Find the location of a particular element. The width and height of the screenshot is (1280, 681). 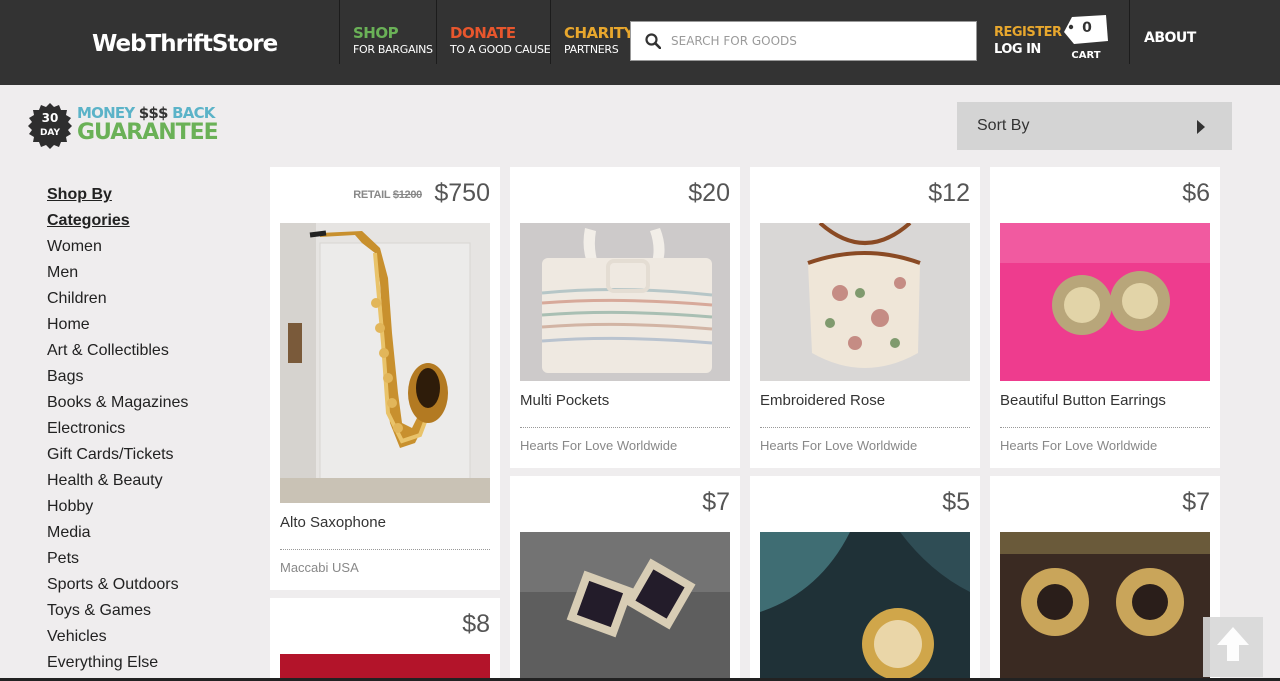

retail-label: RETAIL is located at coordinates (372, 195).